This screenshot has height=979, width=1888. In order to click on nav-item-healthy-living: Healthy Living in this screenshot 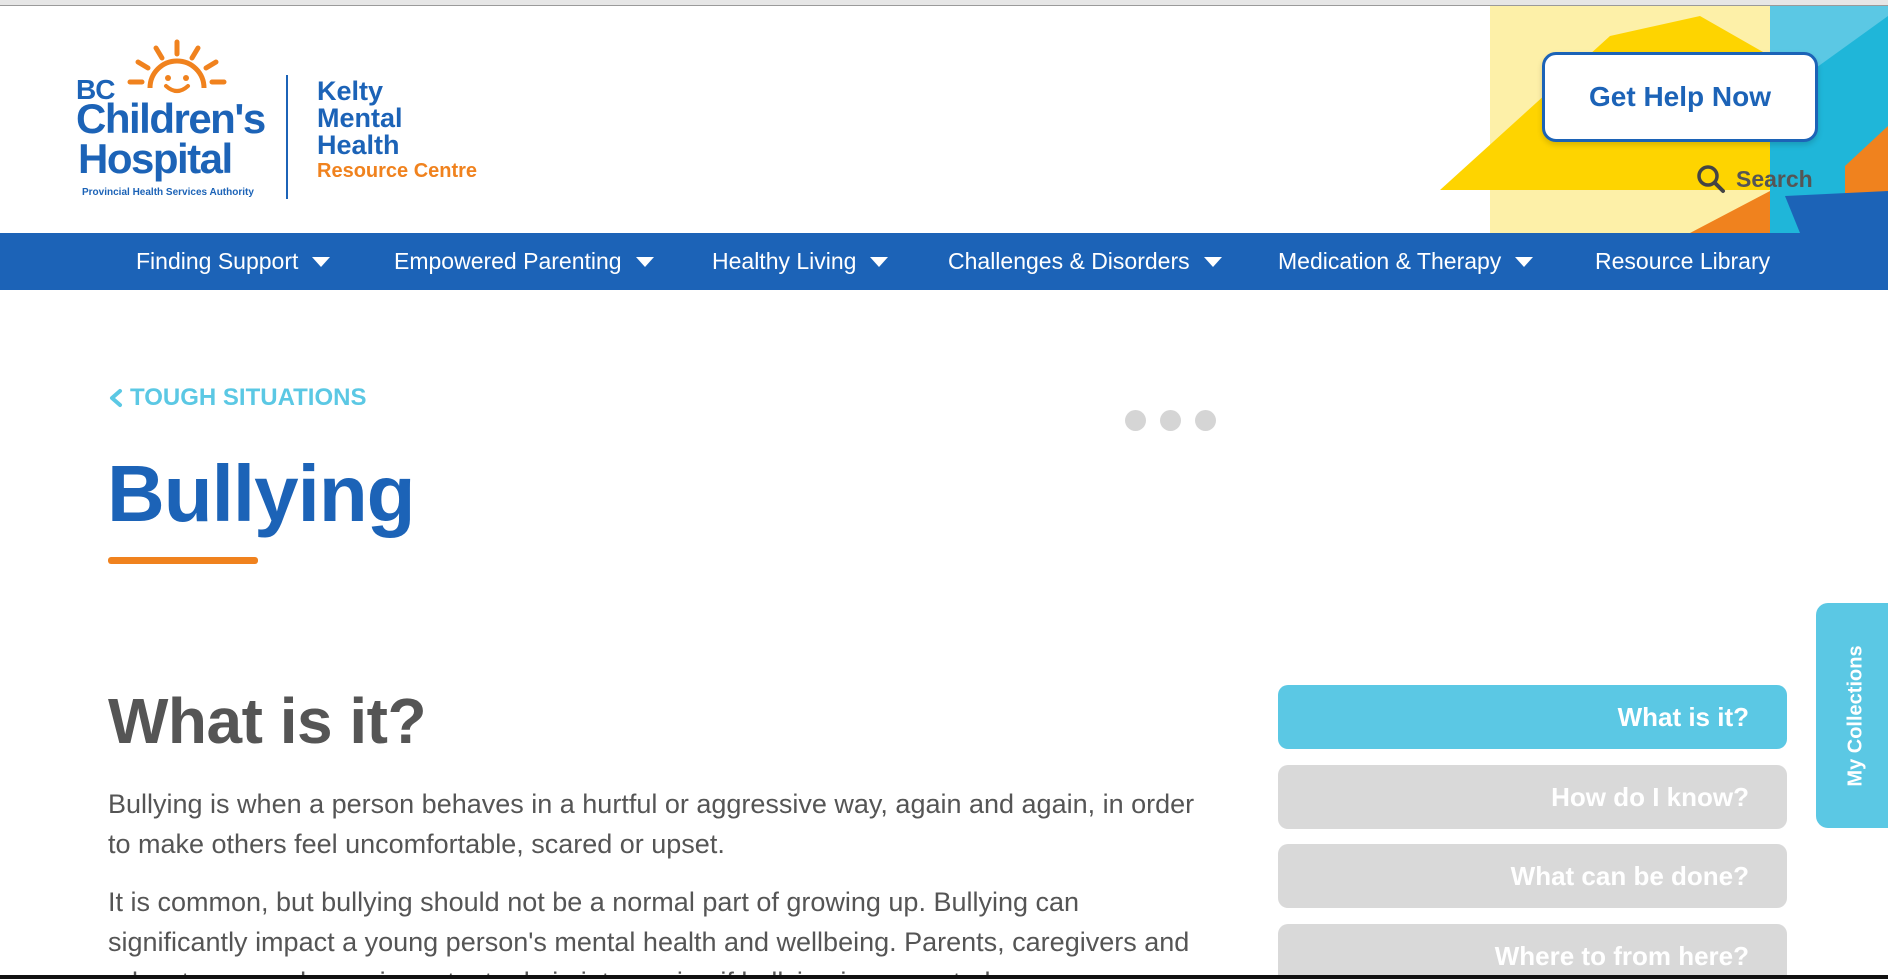, I will do `click(800, 261)`.